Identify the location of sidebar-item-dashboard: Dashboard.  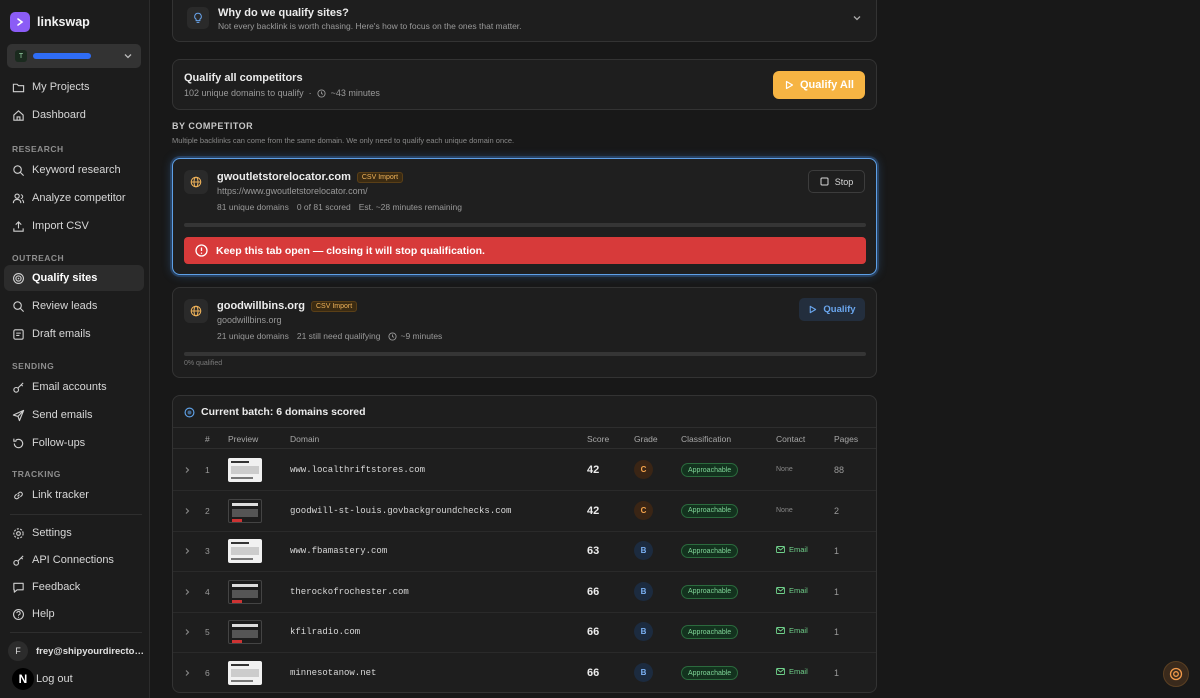
(74, 115).